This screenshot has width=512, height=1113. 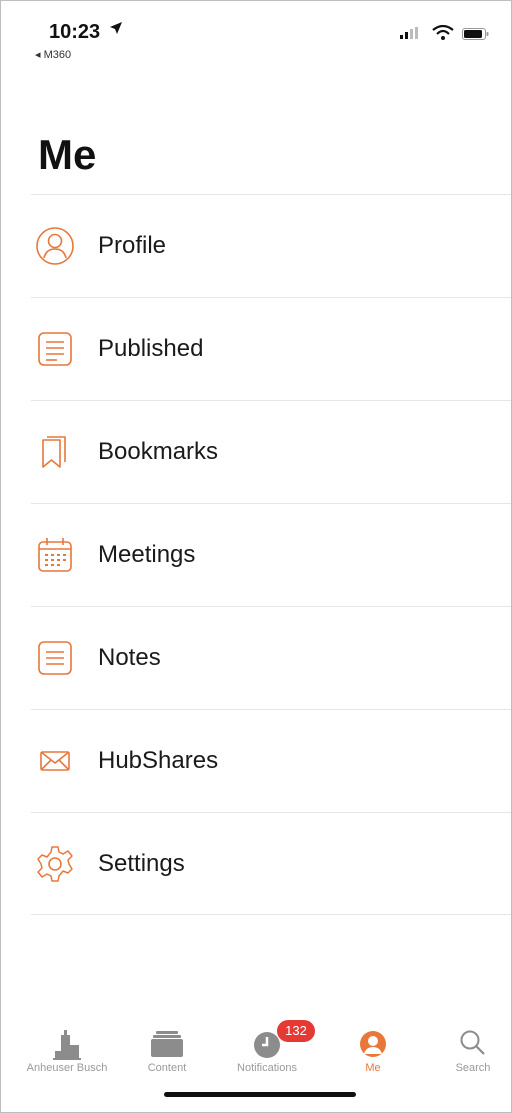 What do you see at coordinates (67, 1045) in the screenshot?
I see `building-icon` at bounding box center [67, 1045].